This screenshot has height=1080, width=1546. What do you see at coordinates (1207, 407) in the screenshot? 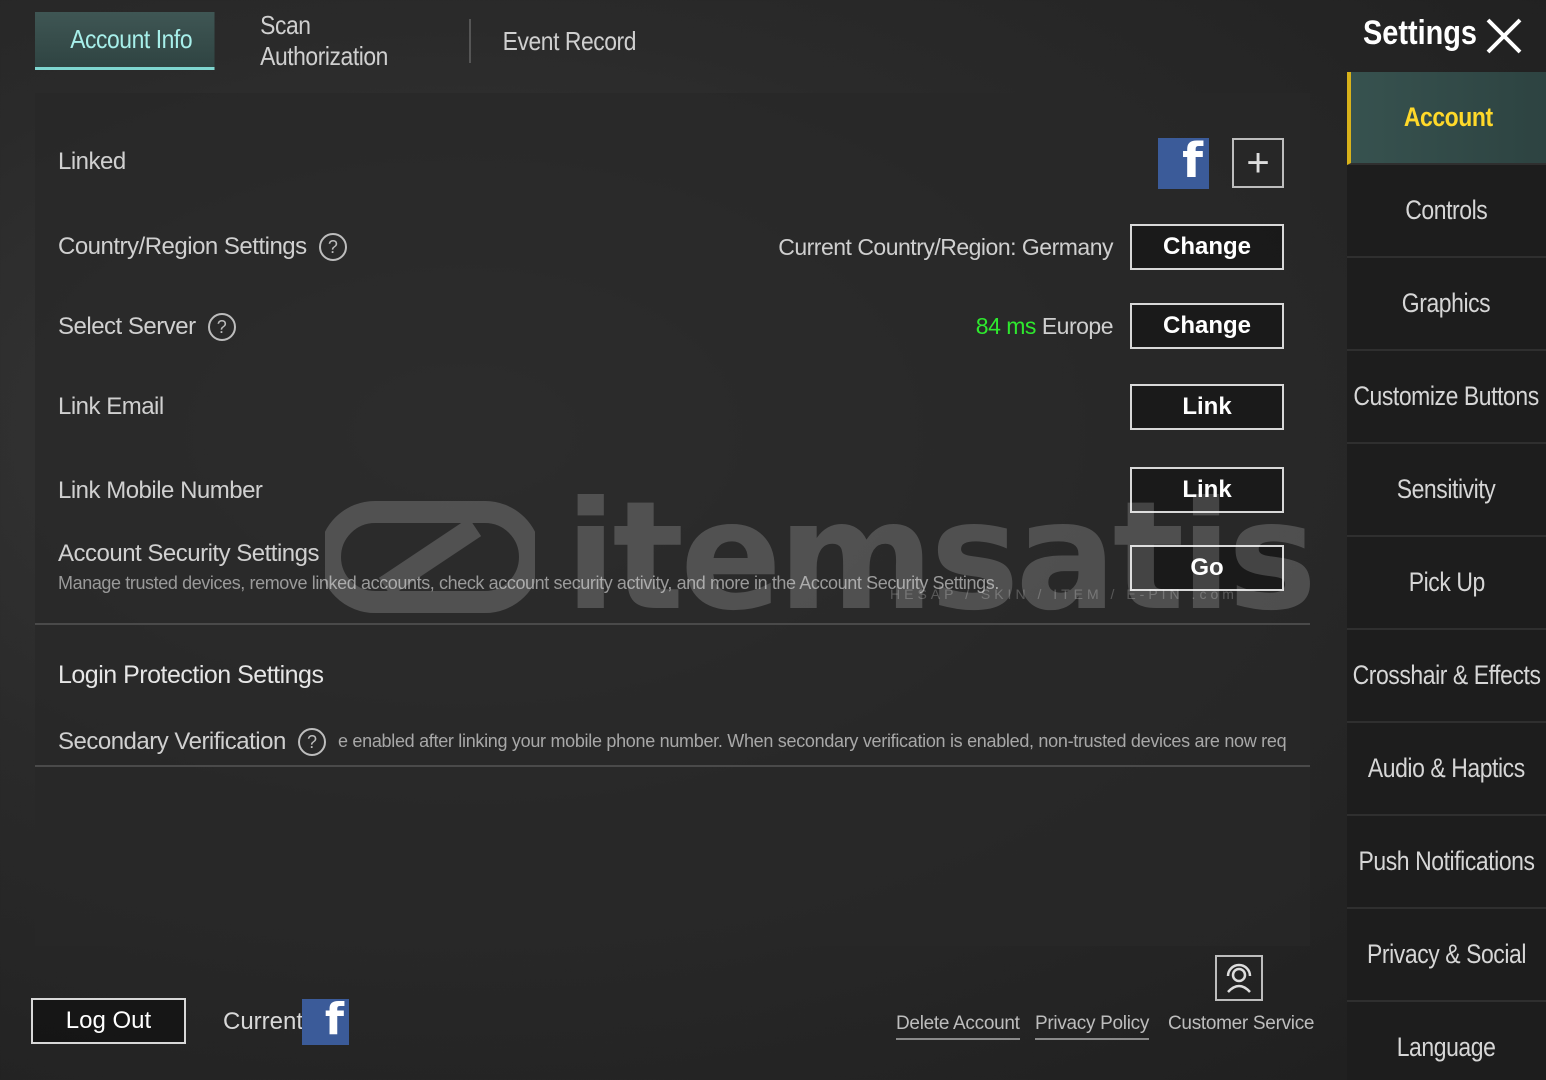
I see `link-email-button: Link` at bounding box center [1207, 407].